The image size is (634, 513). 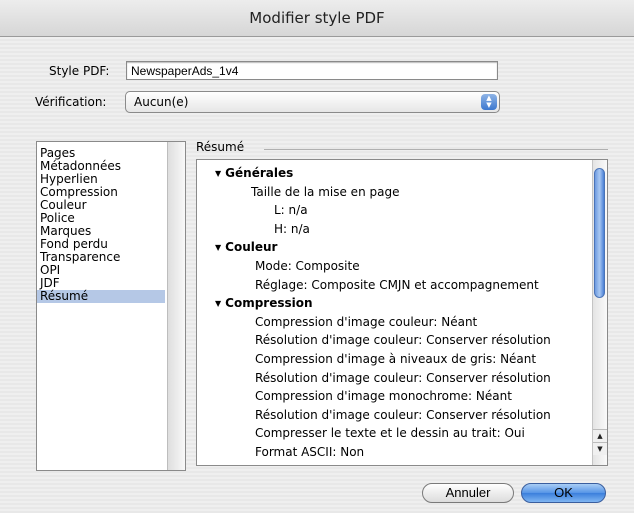 What do you see at coordinates (176, 306) in the screenshot?
I see `category-list-scrollbar` at bounding box center [176, 306].